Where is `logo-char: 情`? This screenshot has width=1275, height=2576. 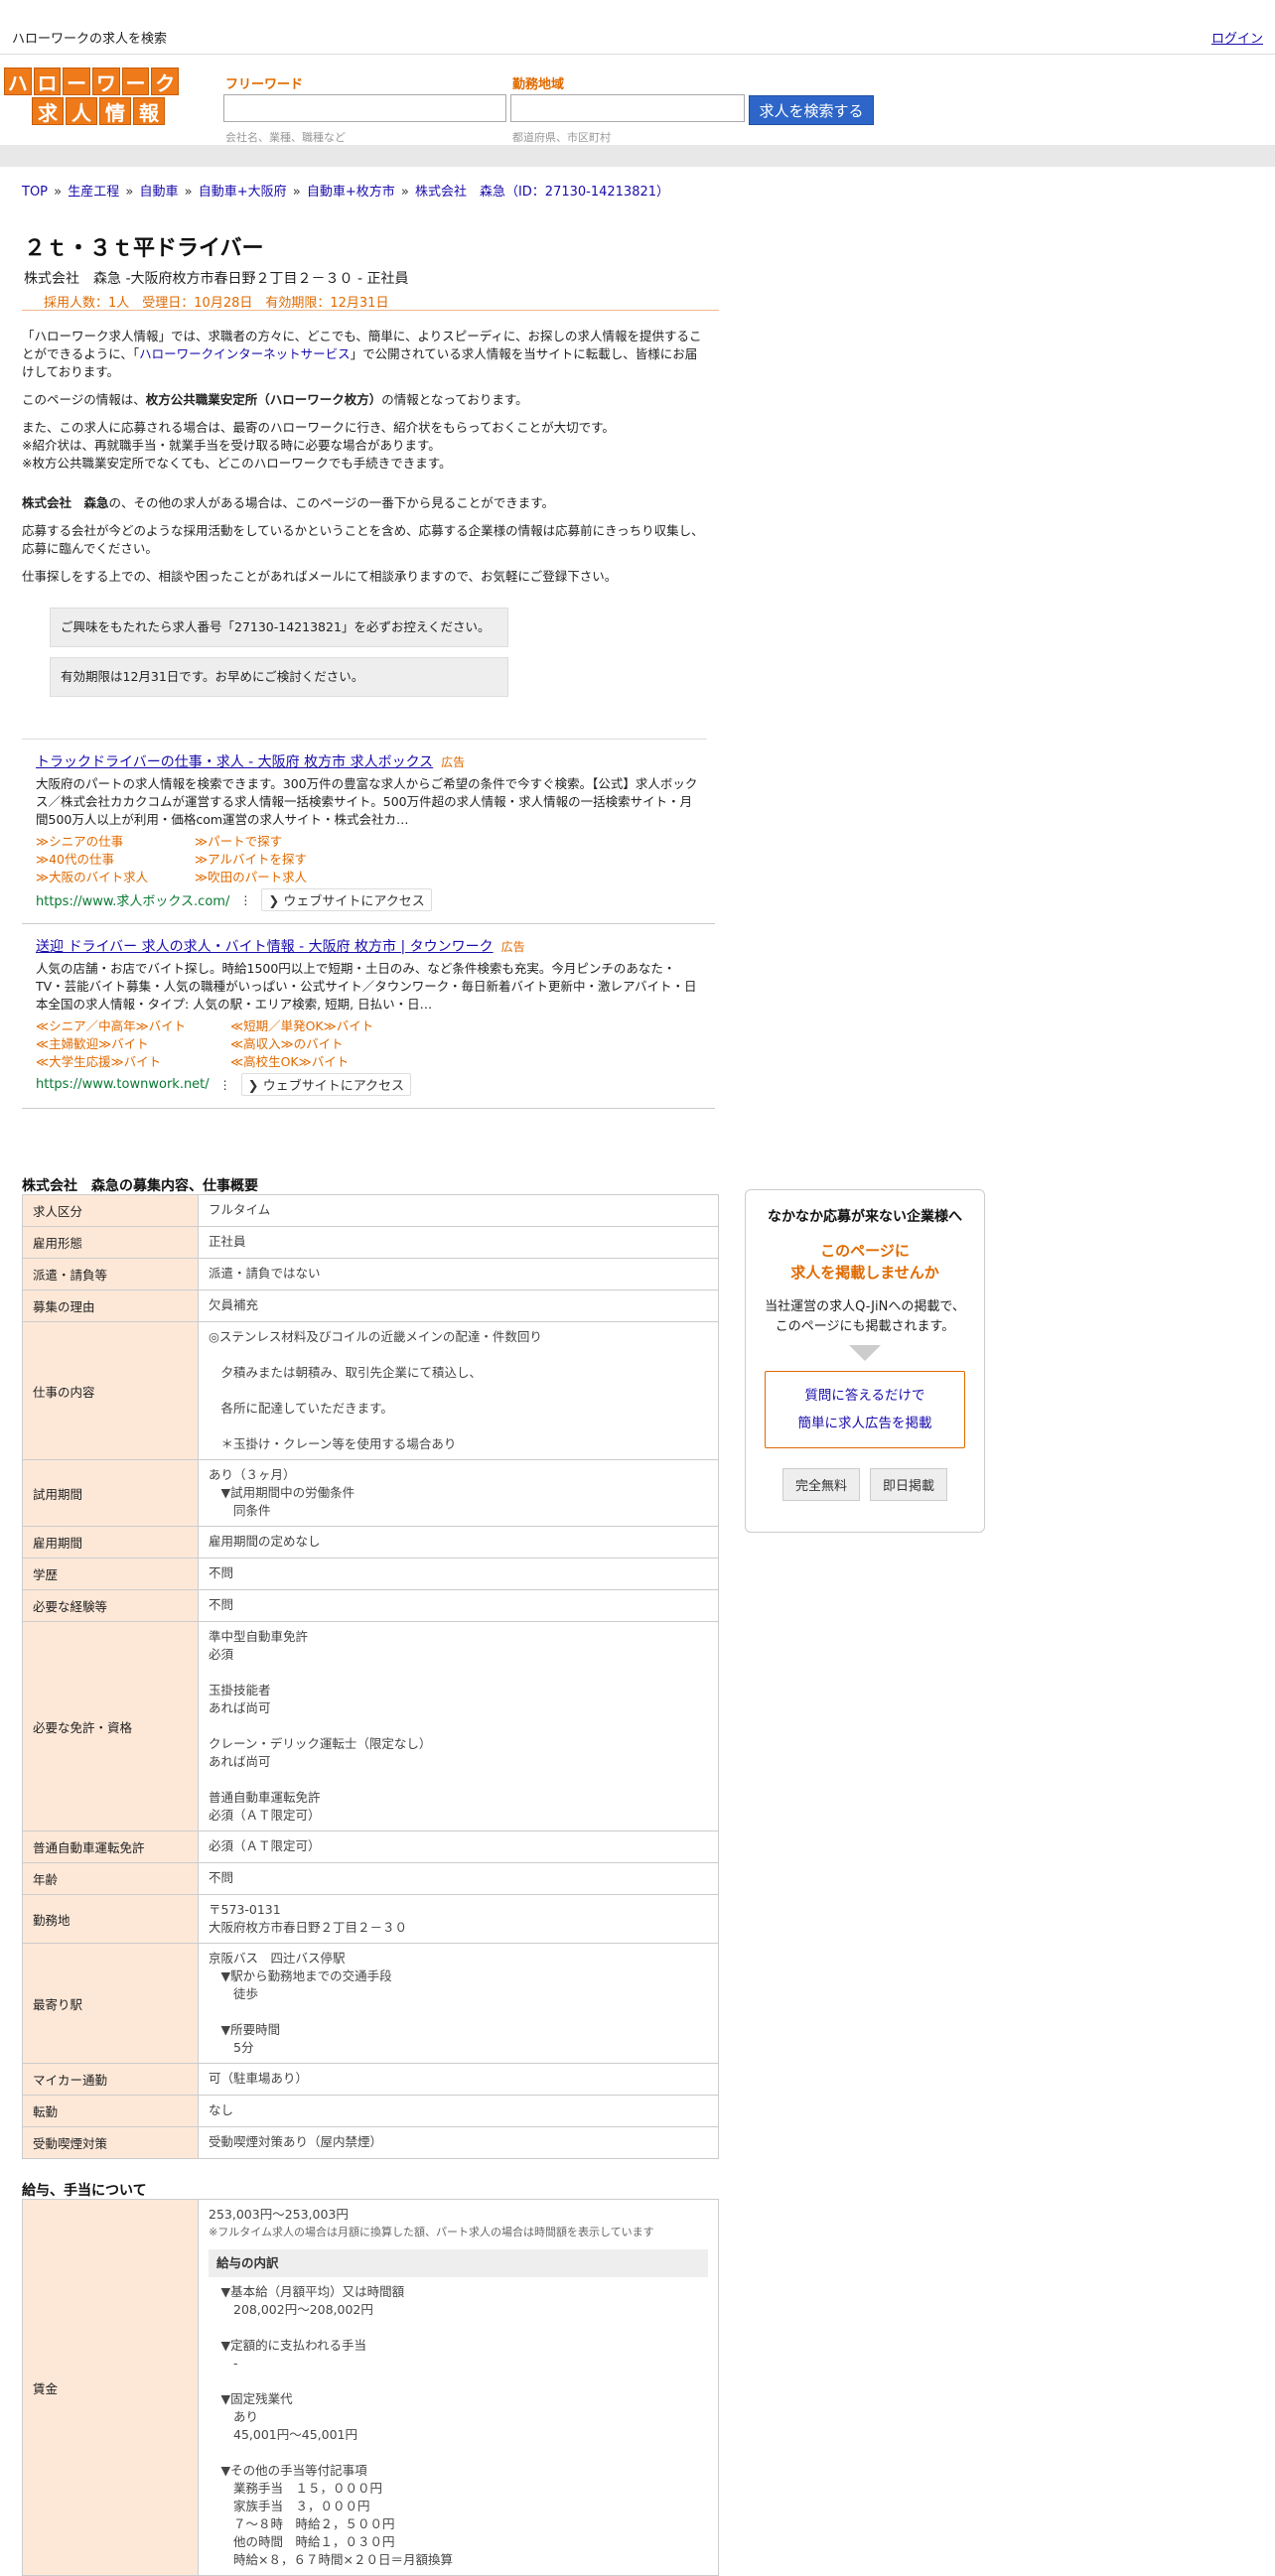 logo-char: 情 is located at coordinates (115, 111).